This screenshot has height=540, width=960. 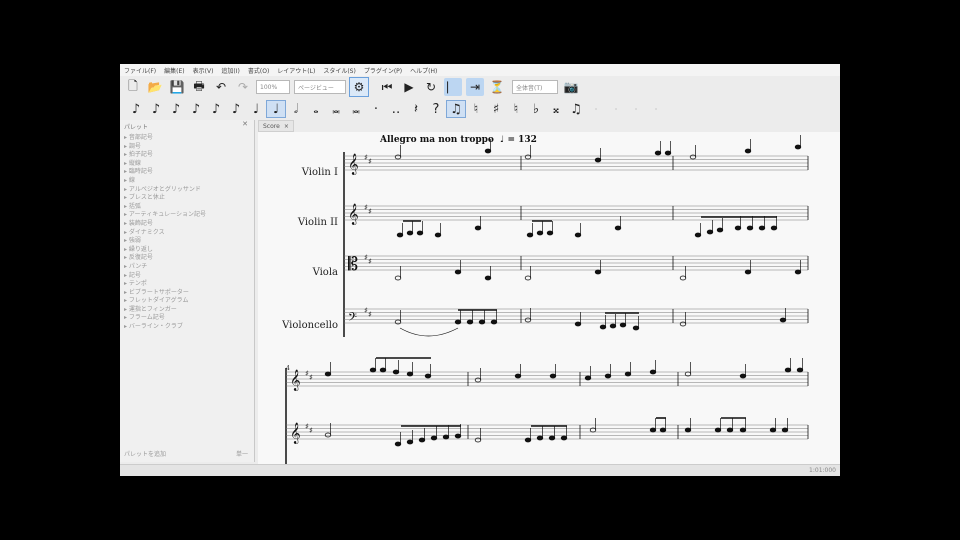 What do you see at coordinates (196, 109) in the screenshot?
I see `duration-16th-icon: ♪` at bounding box center [196, 109].